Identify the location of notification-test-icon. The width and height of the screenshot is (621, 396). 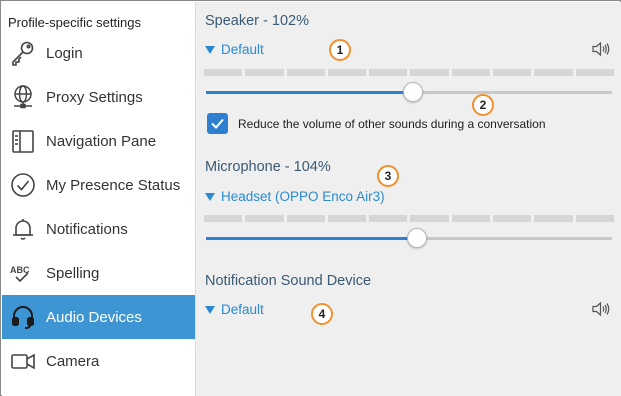
(601, 309).